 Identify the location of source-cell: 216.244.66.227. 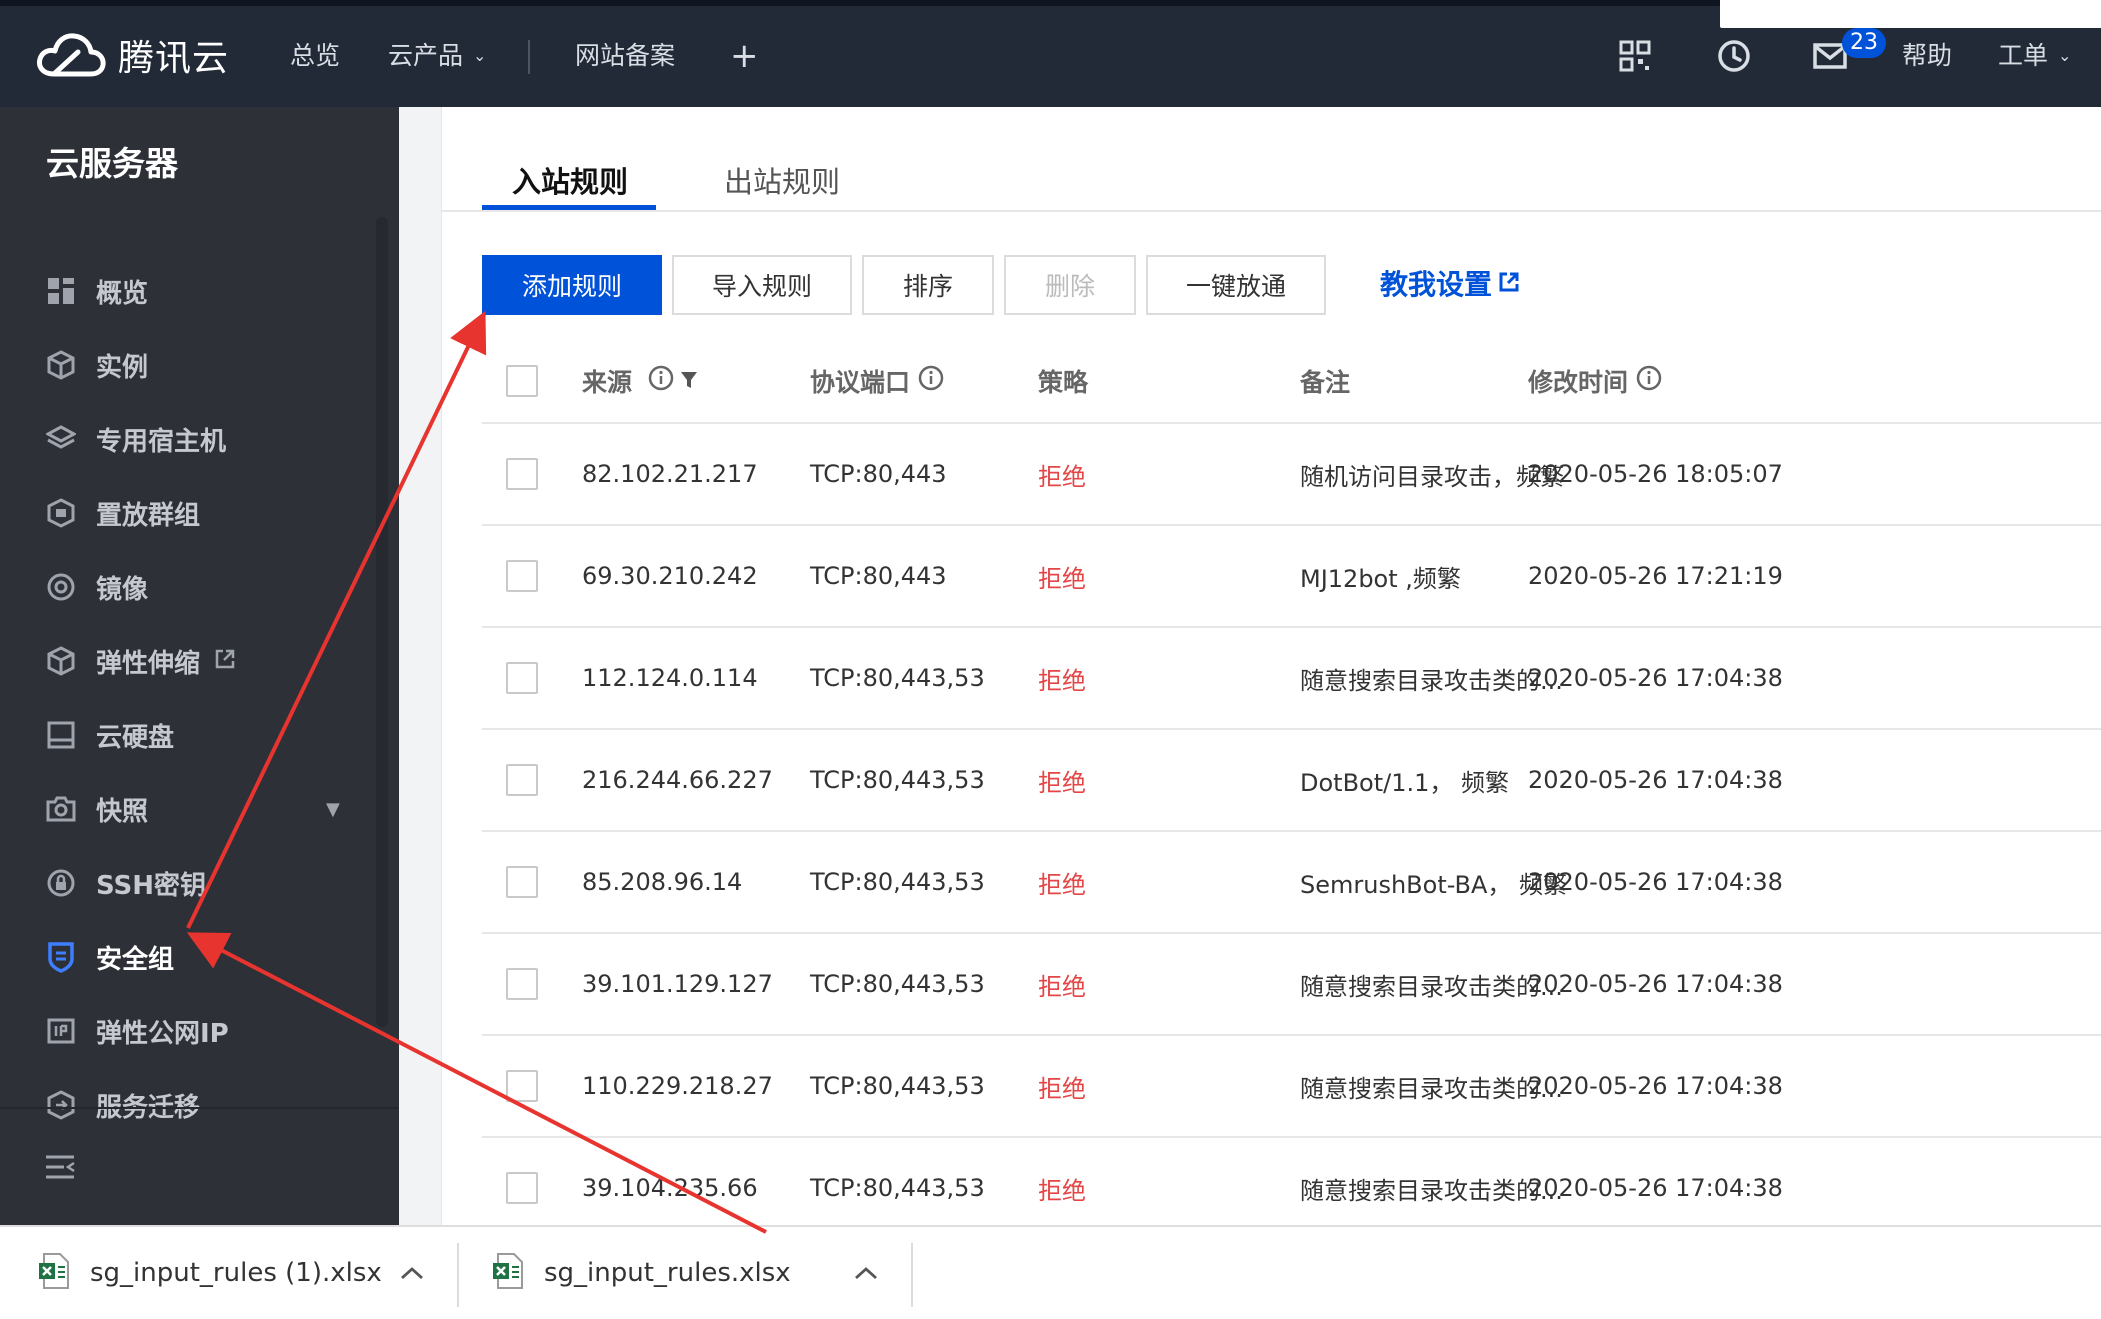
(677, 780).